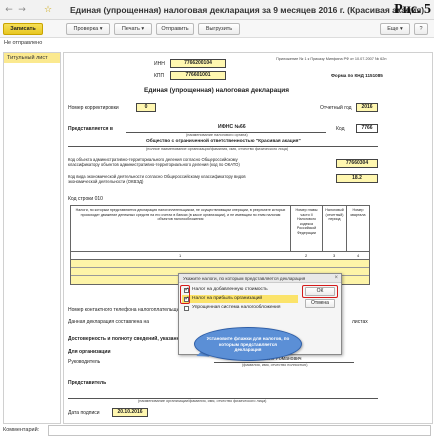 Image resolution: width=434 pixels, height=441 pixels. What do you see at coordinates (357, 75) in the screenshot?
I see `form-code: Форма по КНД 1151085` at bounding box center [357, 75].